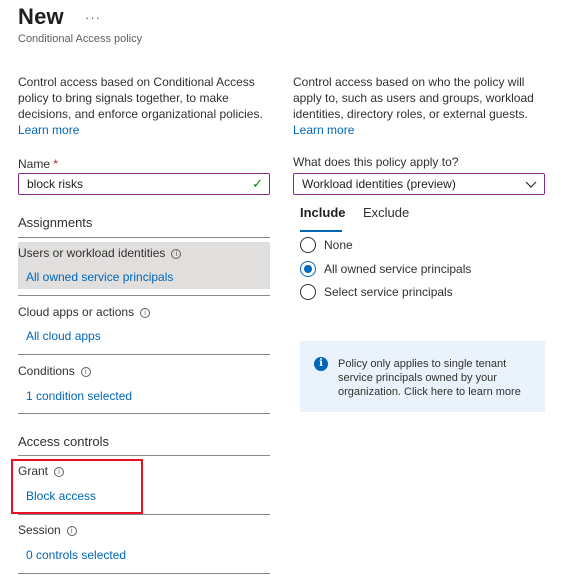 The height and width of the screenshot is (588, 564). I want to click on session-label-text: Session, so click(39, 530).